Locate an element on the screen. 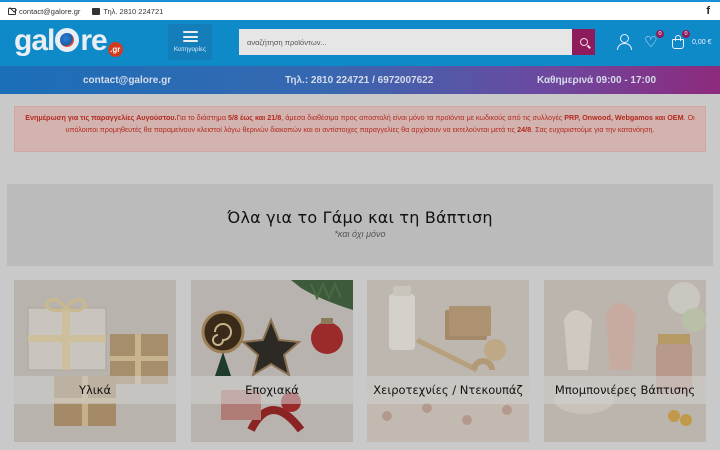  logo-text-end: re is located at coordinates (93, 40).